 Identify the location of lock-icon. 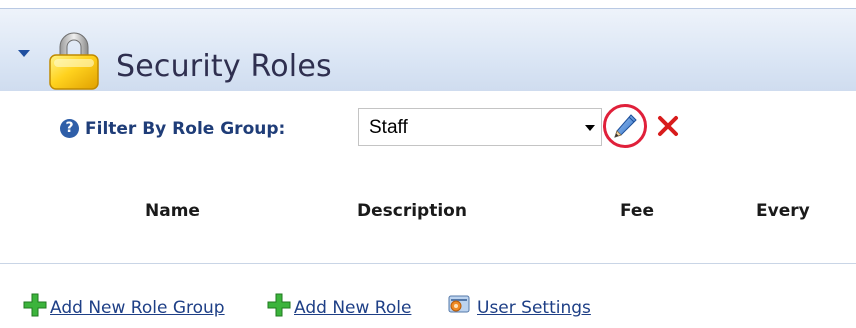
(74, 61).